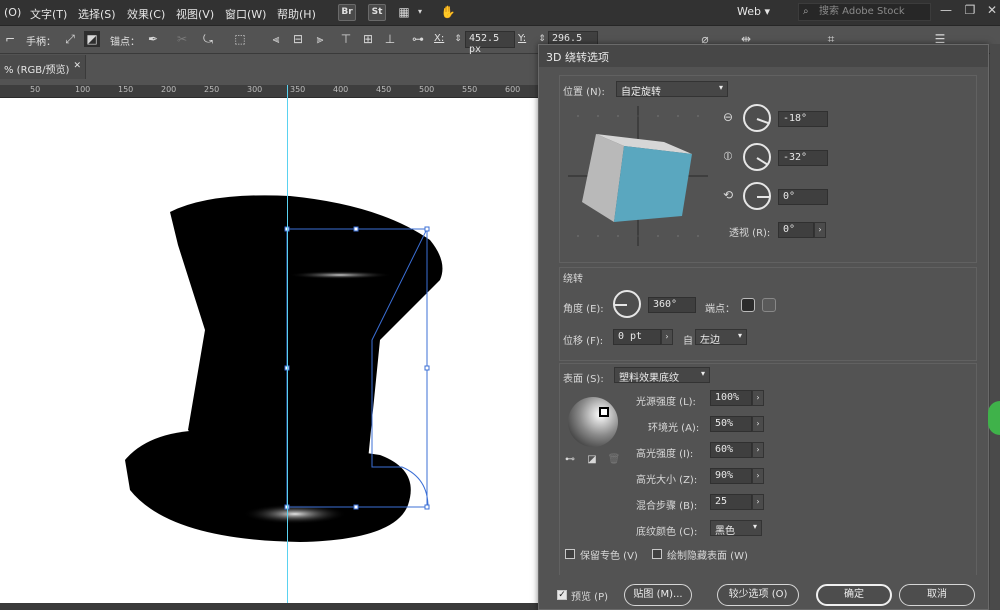 The width and height of the screenshot is (1000, 610). Describe the element at coordinates (77, 66) in the screenshot. I see `tab-close-icon: ✕` at that location.